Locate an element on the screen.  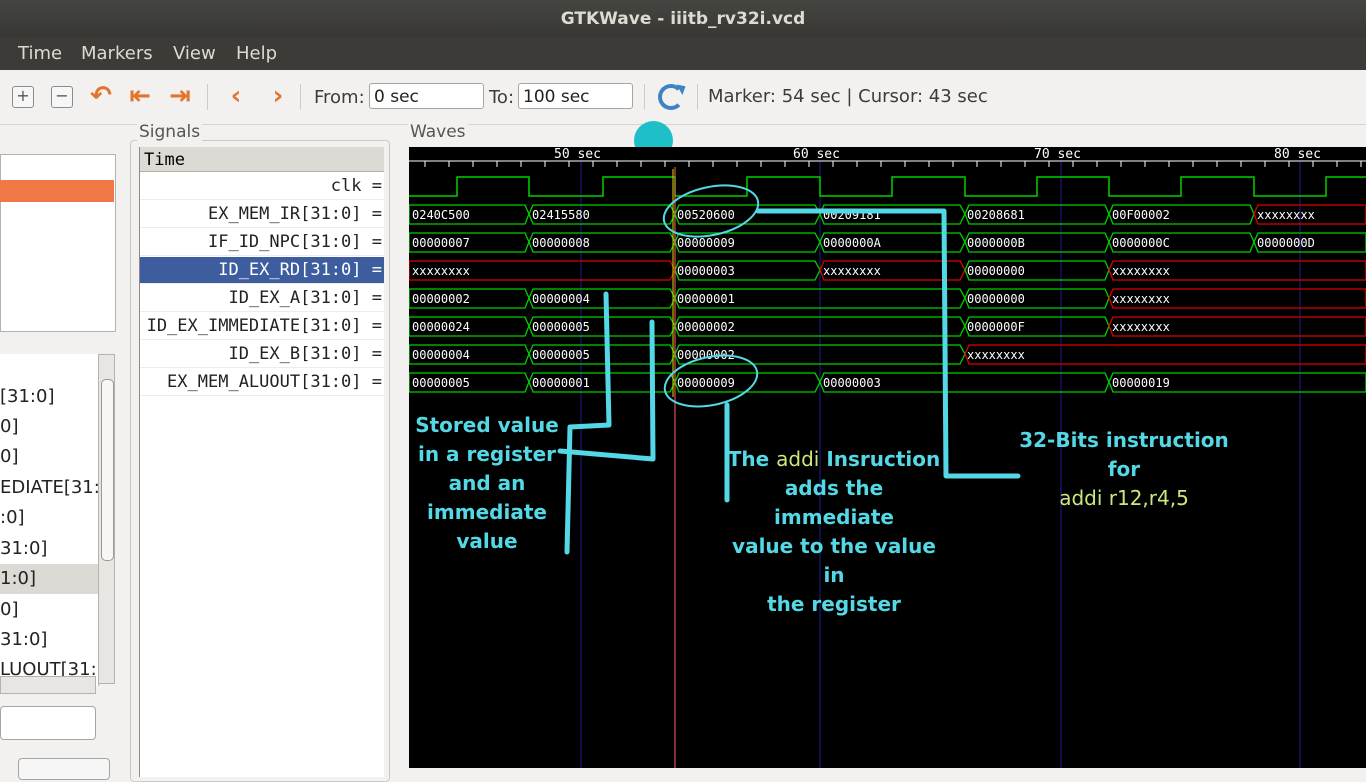
annotation-line: The addi Insruction is located at coordinates (834, 459).